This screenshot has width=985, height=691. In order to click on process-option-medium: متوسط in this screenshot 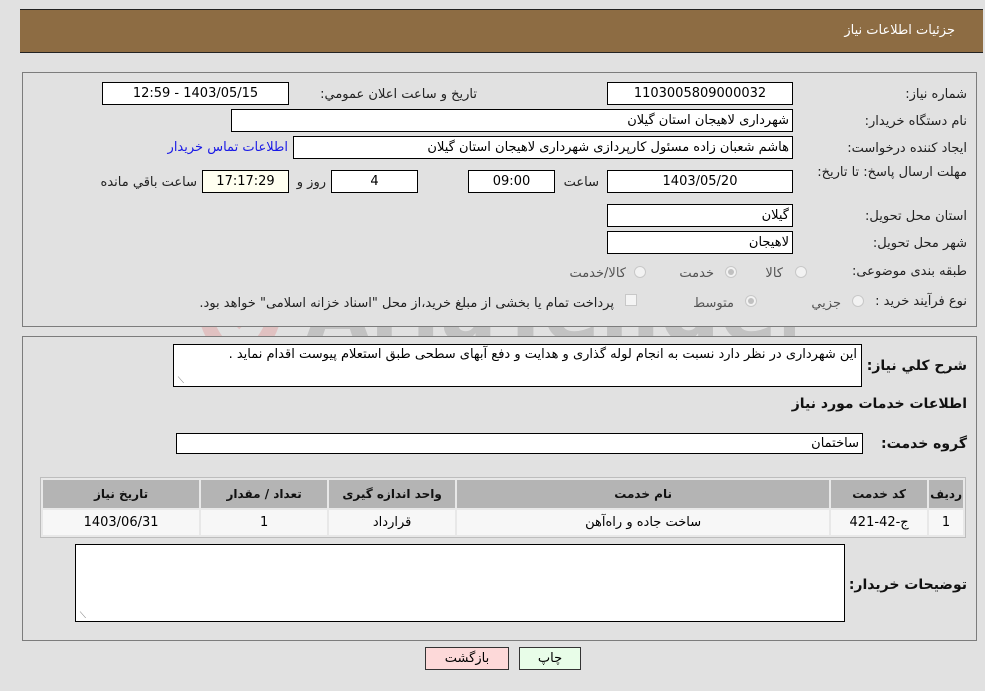, I will do `click(713, 303)`.